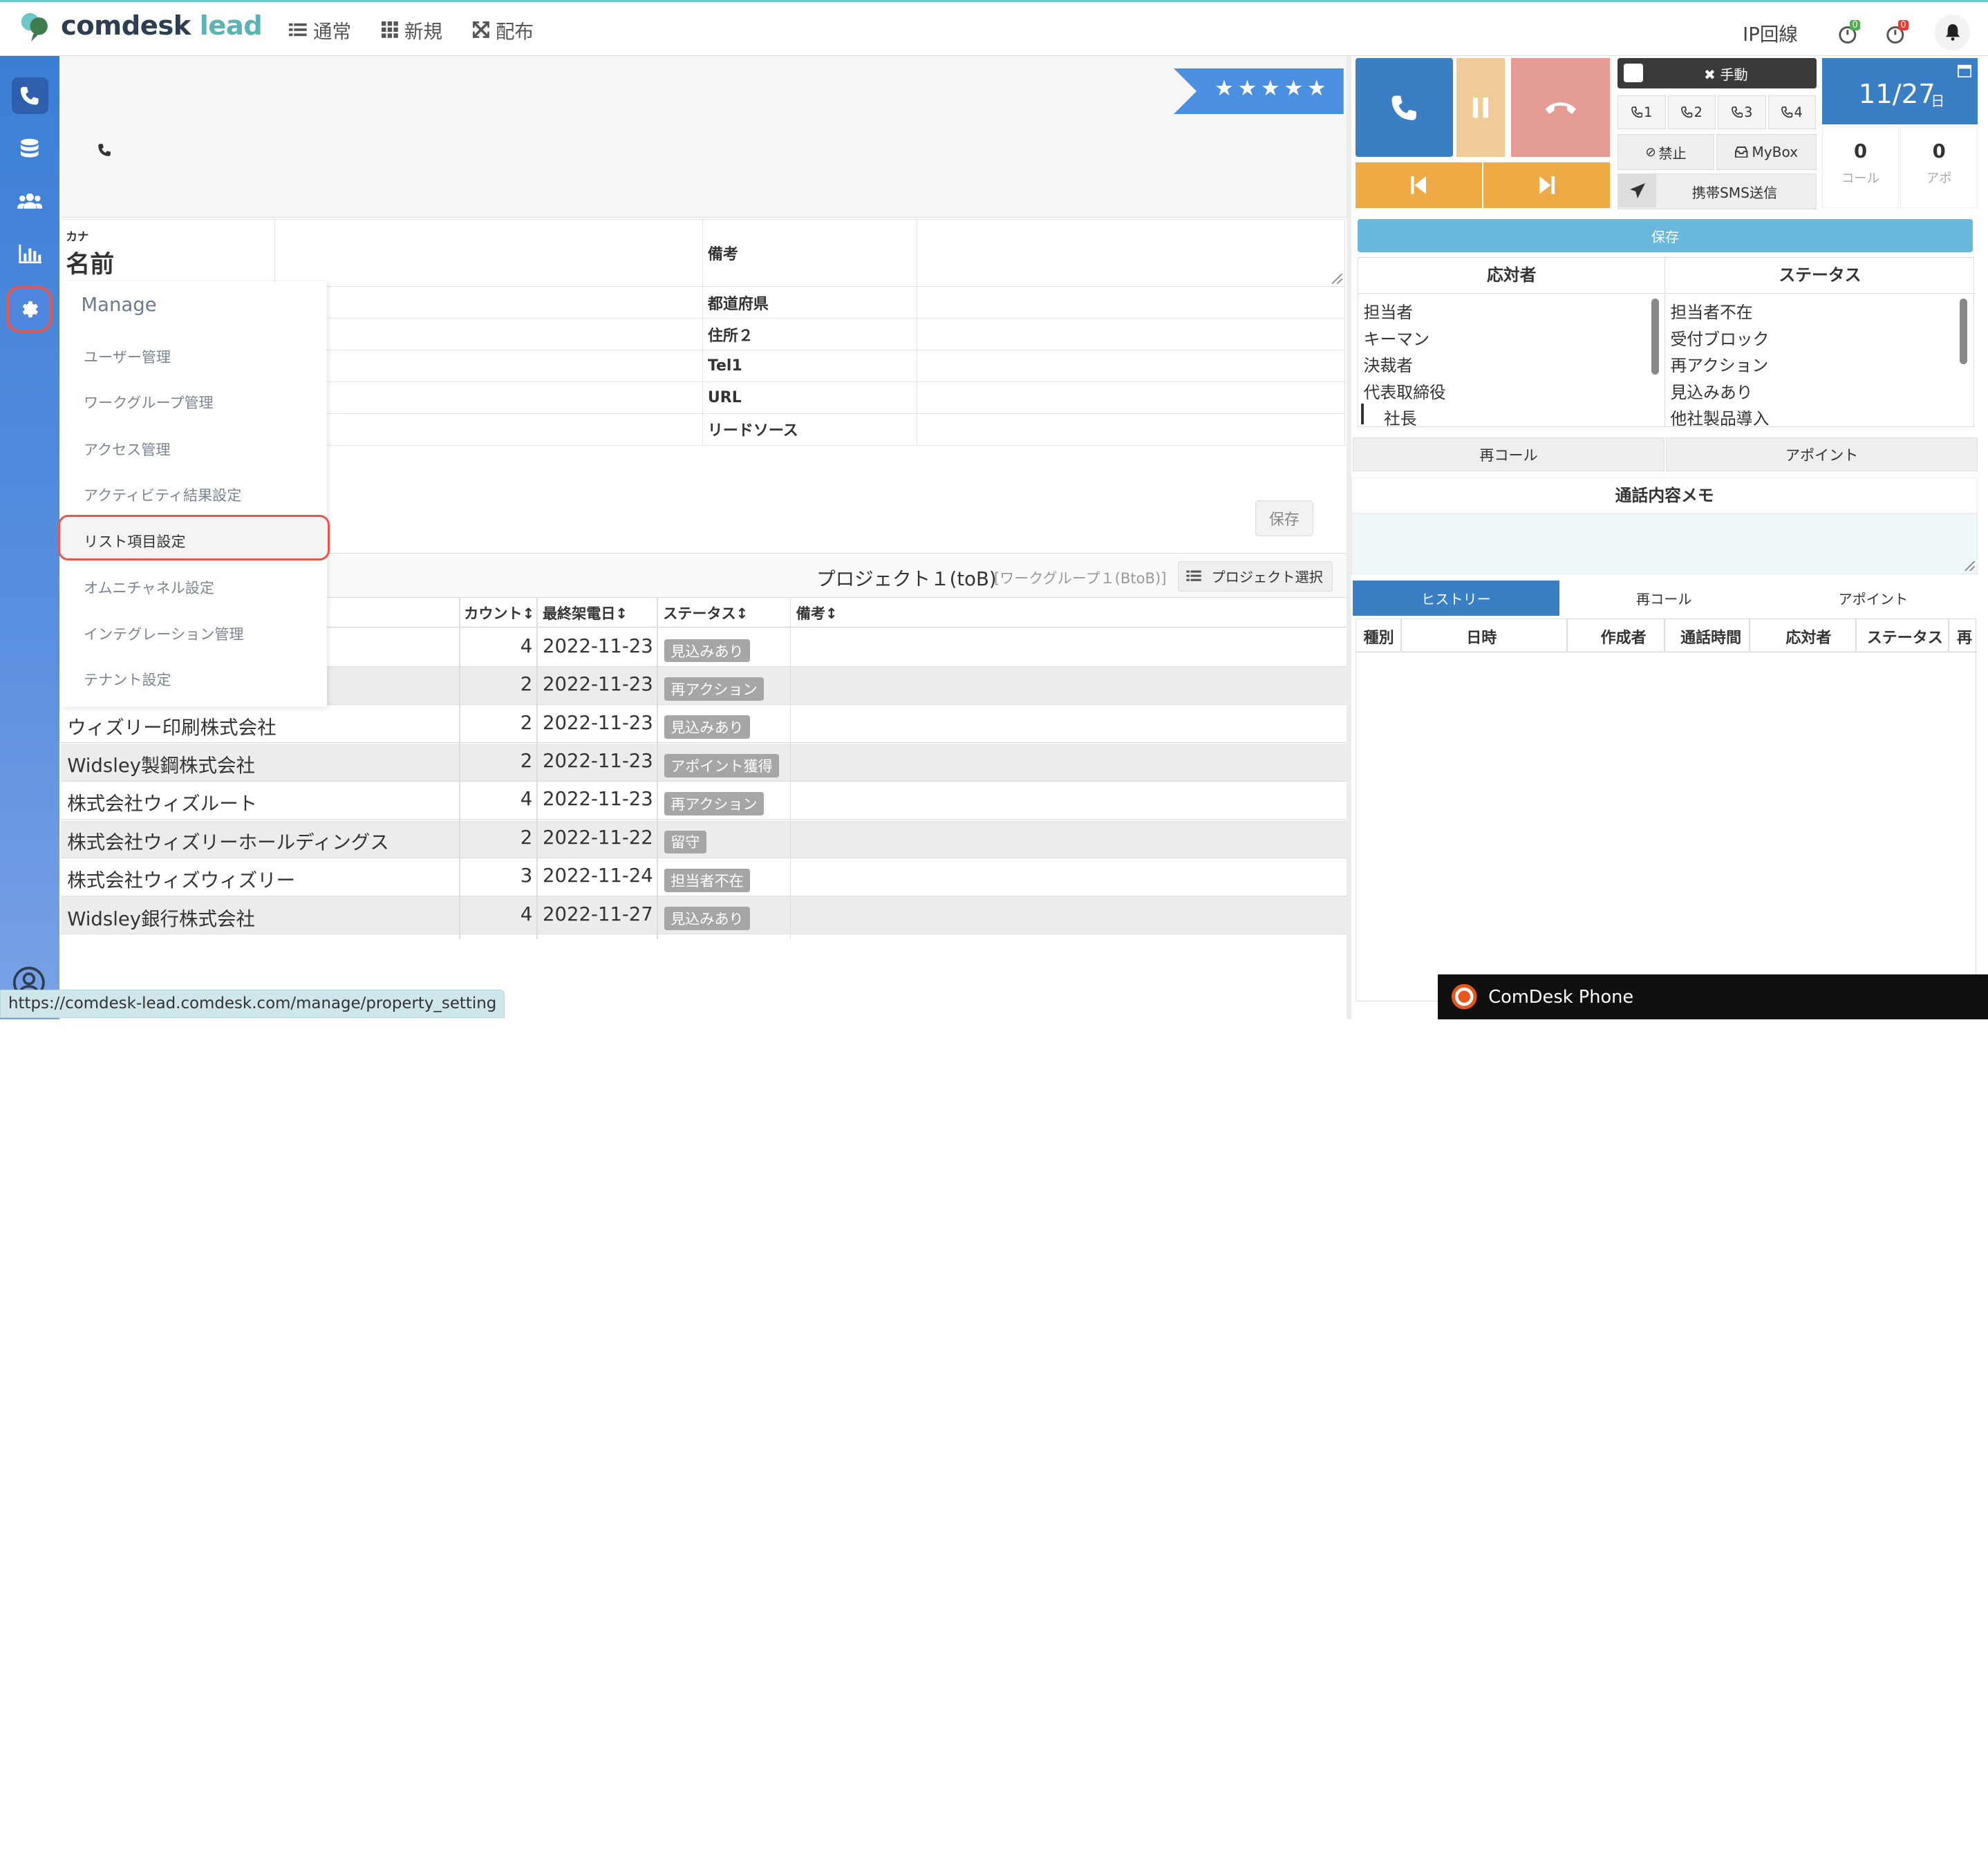 Image resolution: width=1988 pixels, height=1868 pixels. Describe the element at coordinates (707, 650) in the screenshot. I see `row-status: 見込みあり` at that location.